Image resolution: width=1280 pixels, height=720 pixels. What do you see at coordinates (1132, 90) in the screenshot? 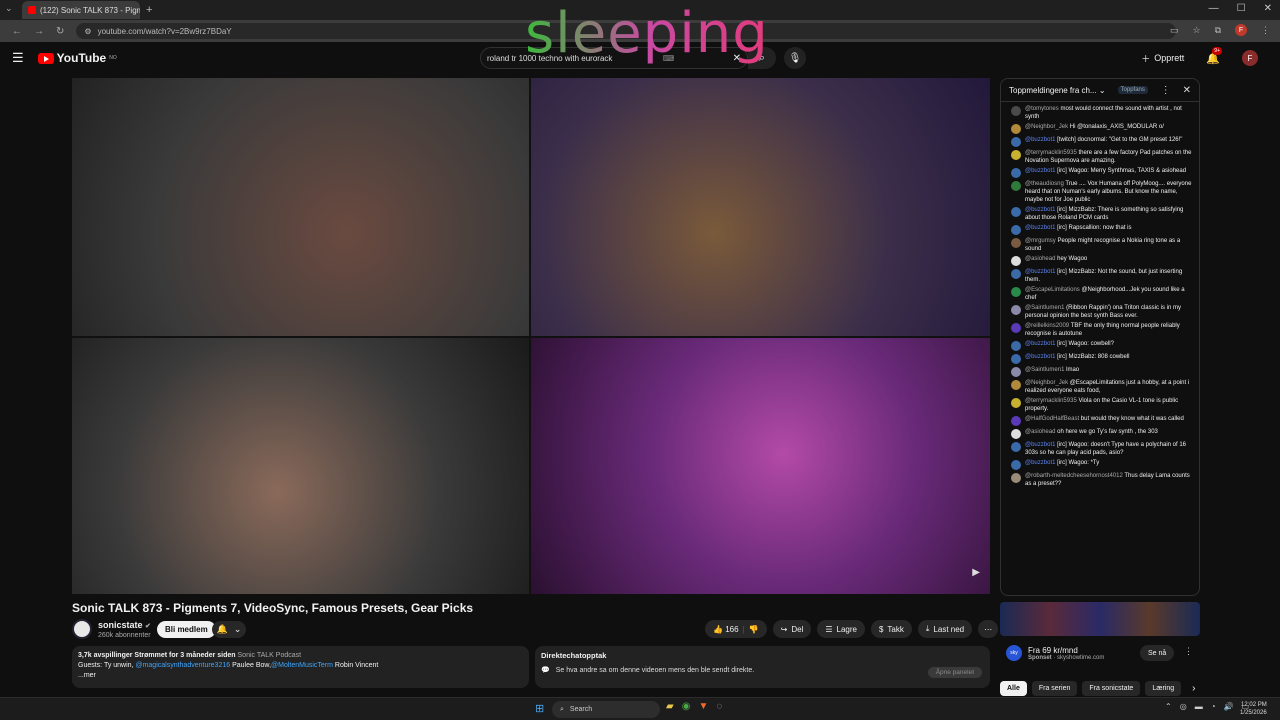
I see `top-fans-badge: Toppfans` at bounding box center [1132, 90].